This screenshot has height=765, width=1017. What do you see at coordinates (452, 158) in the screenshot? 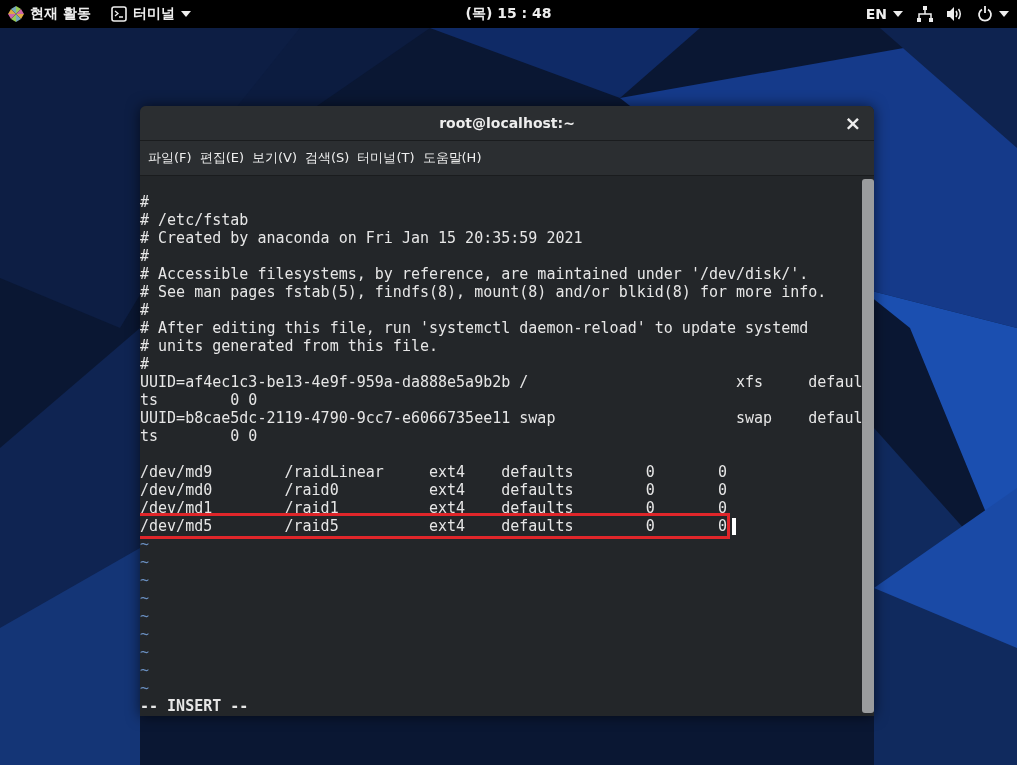
I see `menu-item: 도움말(H)` at bounding box center [452, 158].